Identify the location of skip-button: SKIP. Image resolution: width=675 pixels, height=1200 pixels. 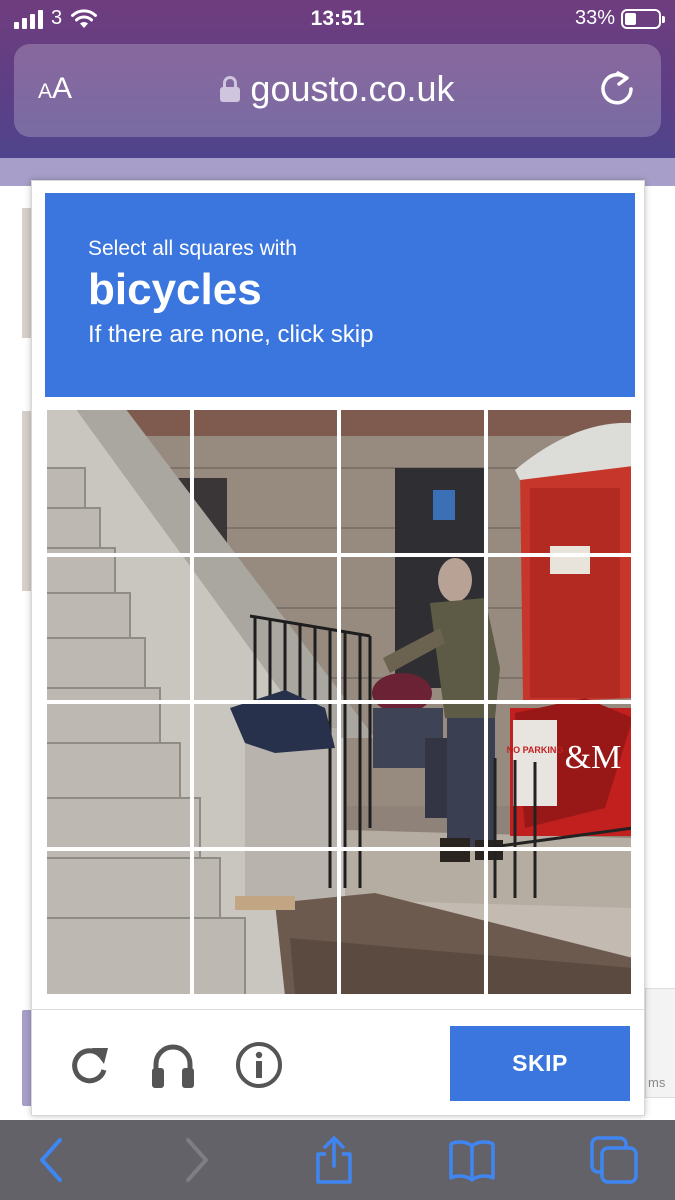
(540, 1063).